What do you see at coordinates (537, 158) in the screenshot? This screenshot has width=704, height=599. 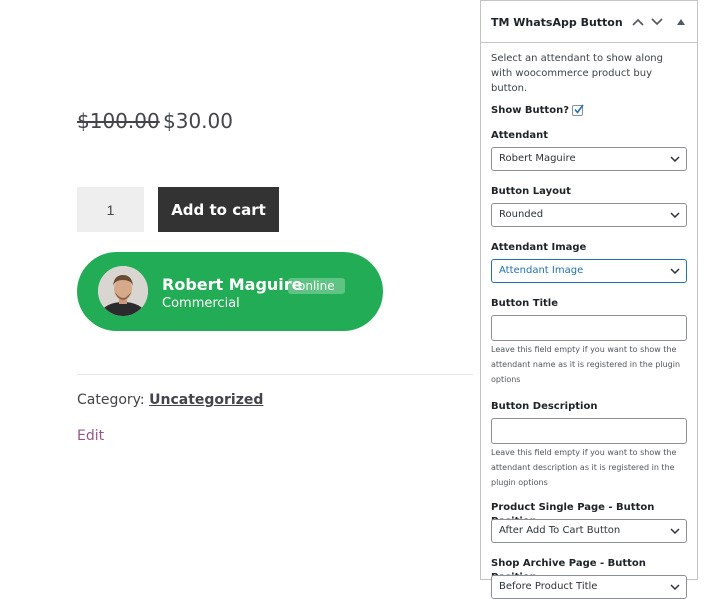 I see `attendant-select-value: Robert Maguire` at bounding box center [537, 158].